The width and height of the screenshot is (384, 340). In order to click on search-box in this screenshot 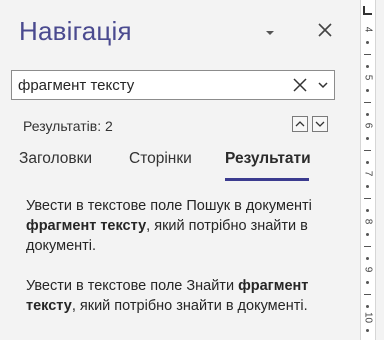, I will do `click(173, 85)`.